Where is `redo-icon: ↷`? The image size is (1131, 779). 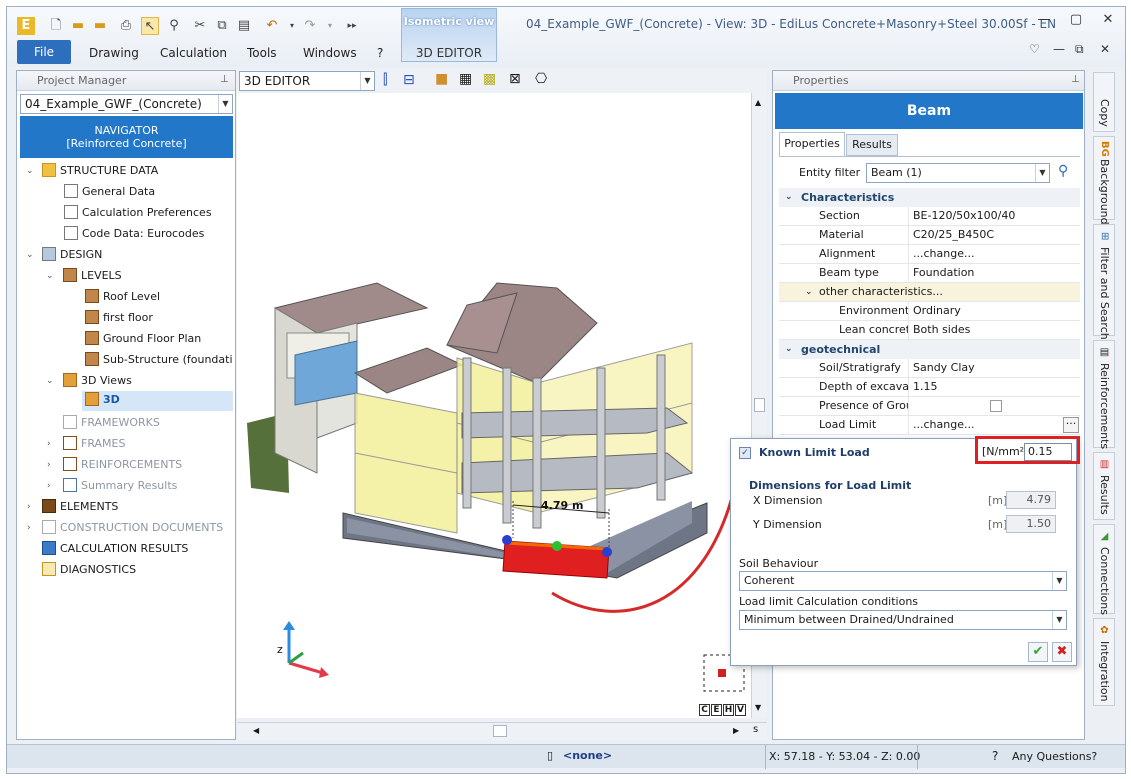
redo-icon: ↷ is located at coordinates (310, 26).